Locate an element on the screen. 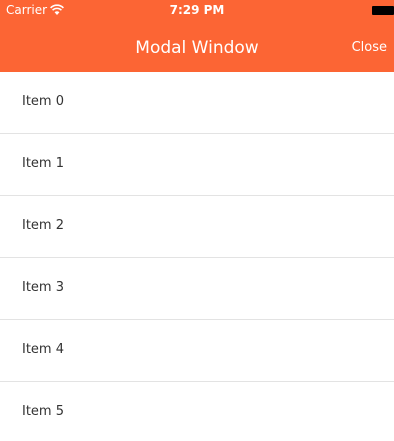 This screenshot has height=441, width=394. nav-title: Modal Window is located at coordinates (197, 48).